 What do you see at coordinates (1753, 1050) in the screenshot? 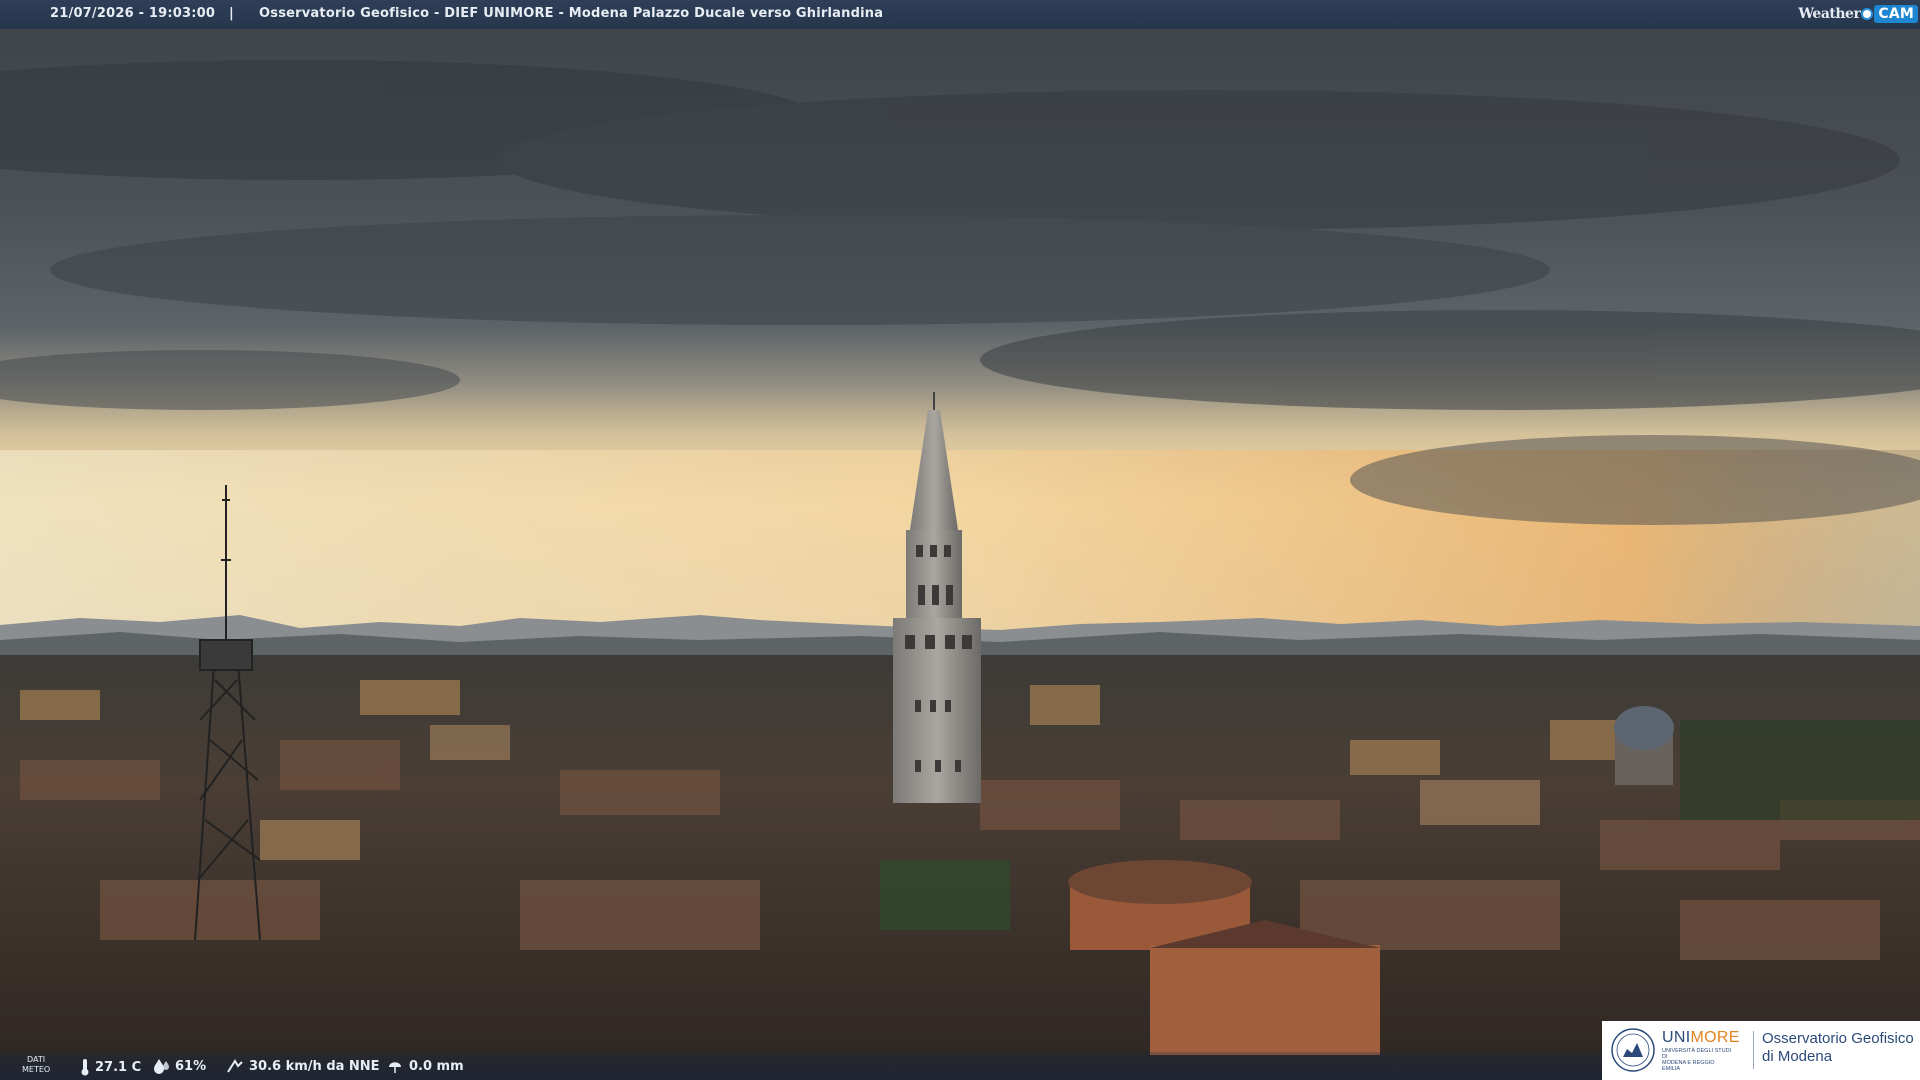
I see `logo-divider` at bounding box center [1753, 1050].